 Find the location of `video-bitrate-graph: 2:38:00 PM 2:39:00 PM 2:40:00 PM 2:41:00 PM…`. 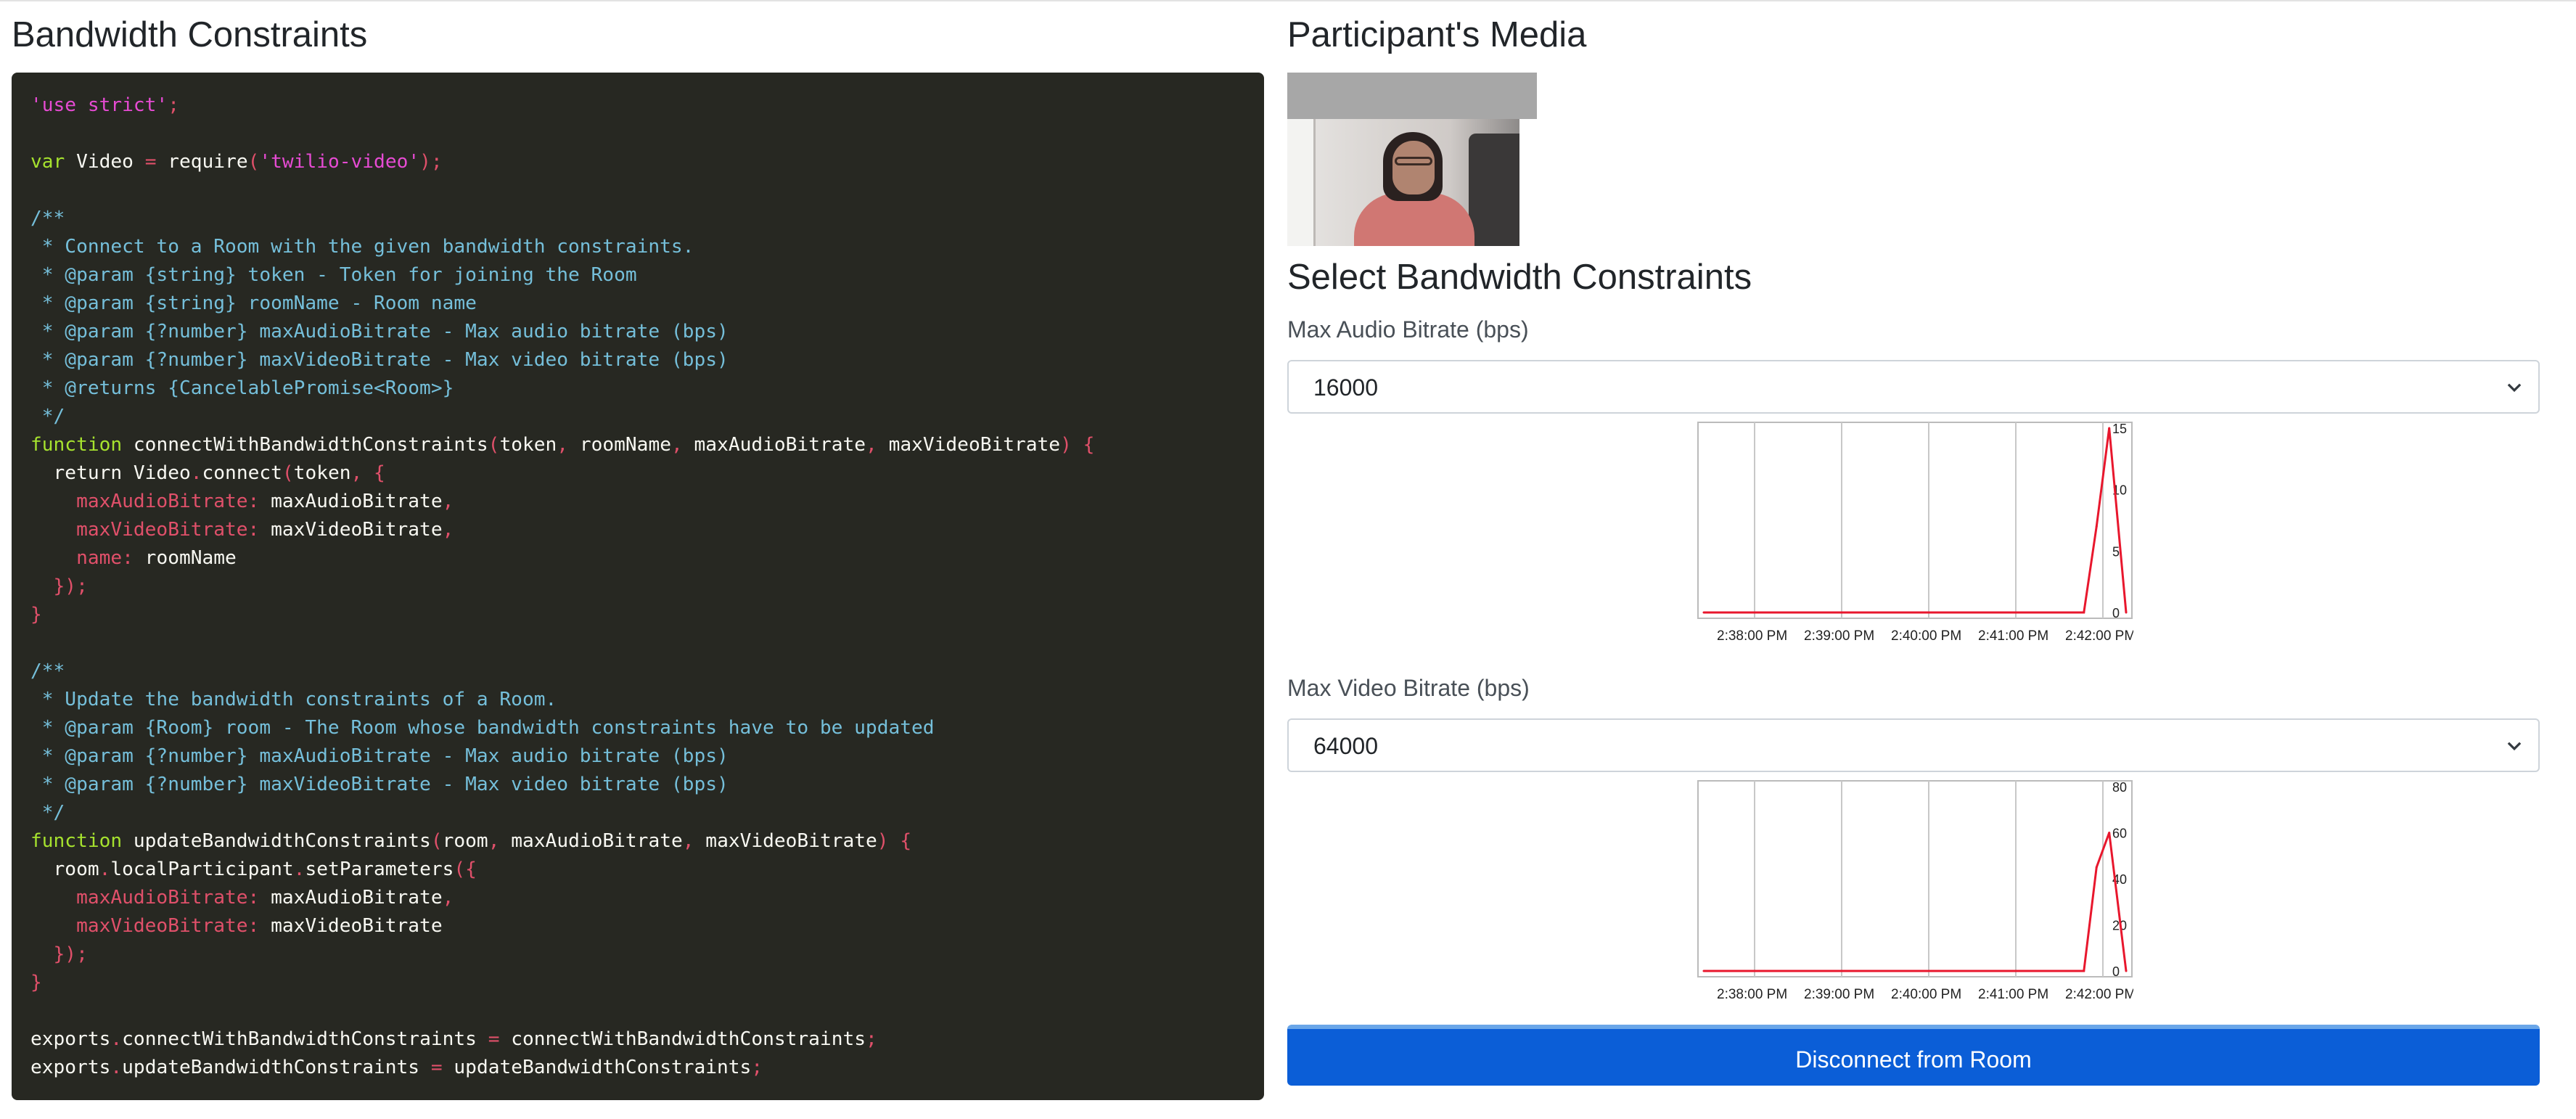

video-bitrate-graph: 2:38:00 PM 2:39:00 PM 2:40:00 PM 2:41:00 PM… is located at coordinates (1915, 891).